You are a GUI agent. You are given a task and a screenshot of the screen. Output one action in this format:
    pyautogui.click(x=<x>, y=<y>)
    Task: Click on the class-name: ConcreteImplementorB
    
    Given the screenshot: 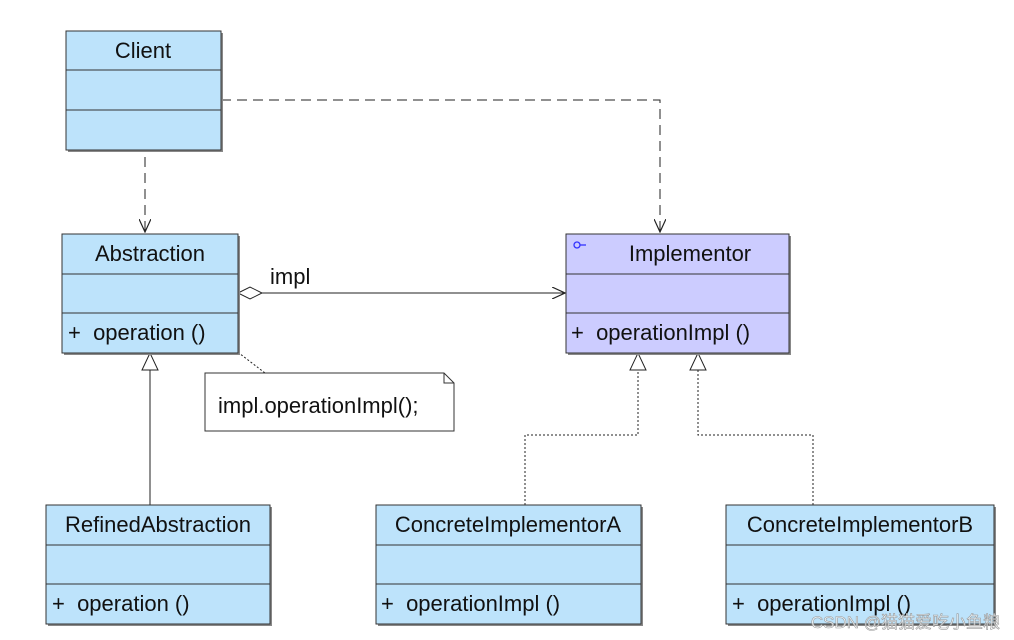 What is the action you would take?
    pyautogui.click(x=860, y=524)
    